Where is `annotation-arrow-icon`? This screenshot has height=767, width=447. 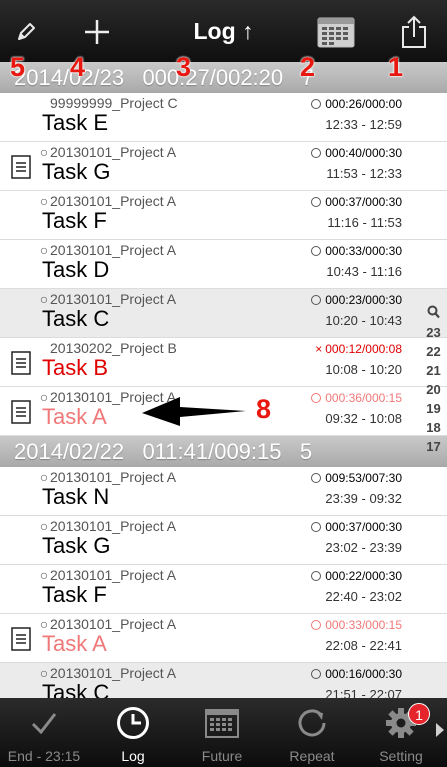
annotation-arrow-icon is located at coordinates (194, 411).